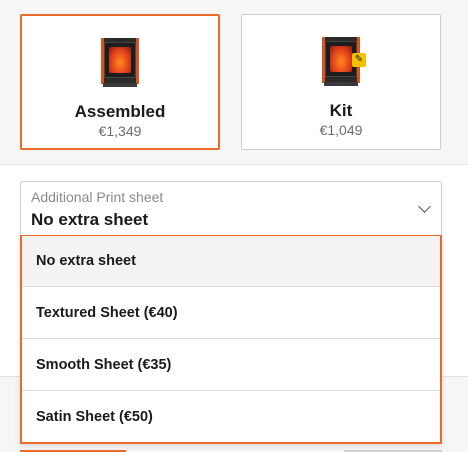 This screenshot has height=452, width=468. Describe the element at coordinates (231, 417) in the screenshot. I see `dropdown-option-satin-sheet: Satin Sheet (€50)` at that location.